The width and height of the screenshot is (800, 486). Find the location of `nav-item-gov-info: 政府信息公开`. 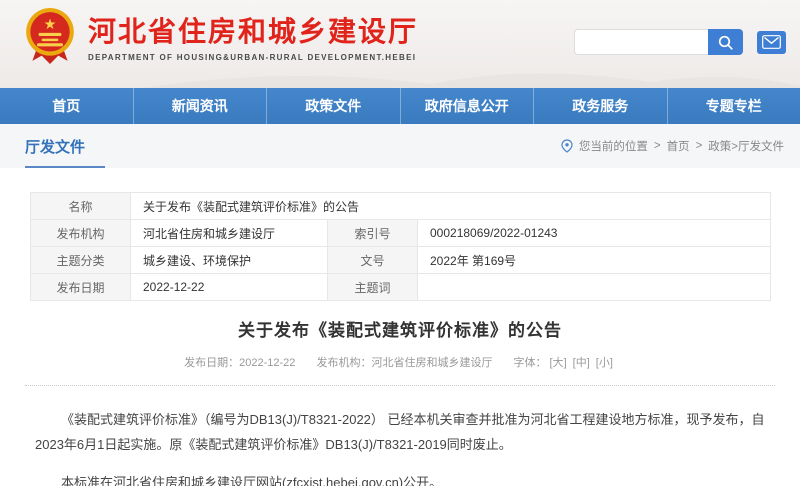

nav-item-gov-info: 政府信息公开 is located at coordinates (466, 106).